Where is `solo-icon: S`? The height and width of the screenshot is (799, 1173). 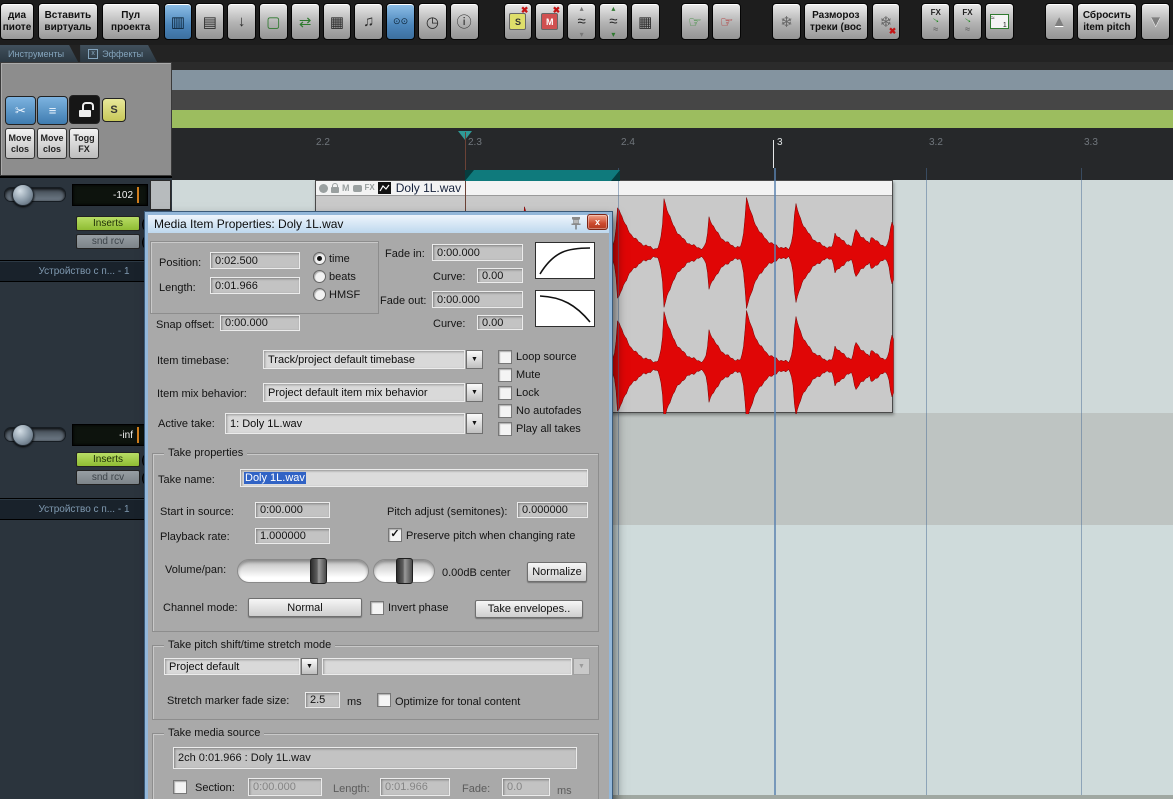
solo-icon: S is located at coordinates (114, 110).